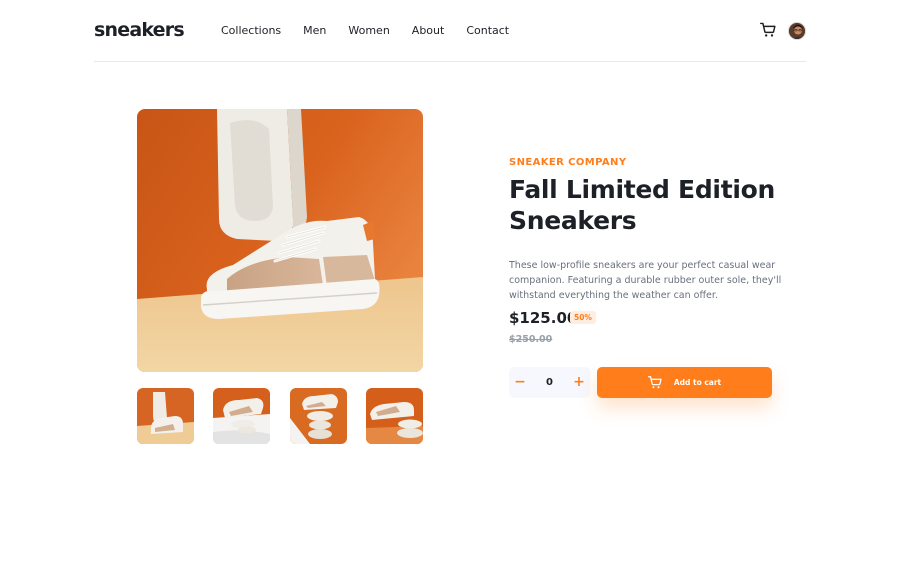 This screenshot has width=900, height=563. Describe the element at coordinates (543, 318) in the screenshot. I see `current-price: $125.00` at that location.